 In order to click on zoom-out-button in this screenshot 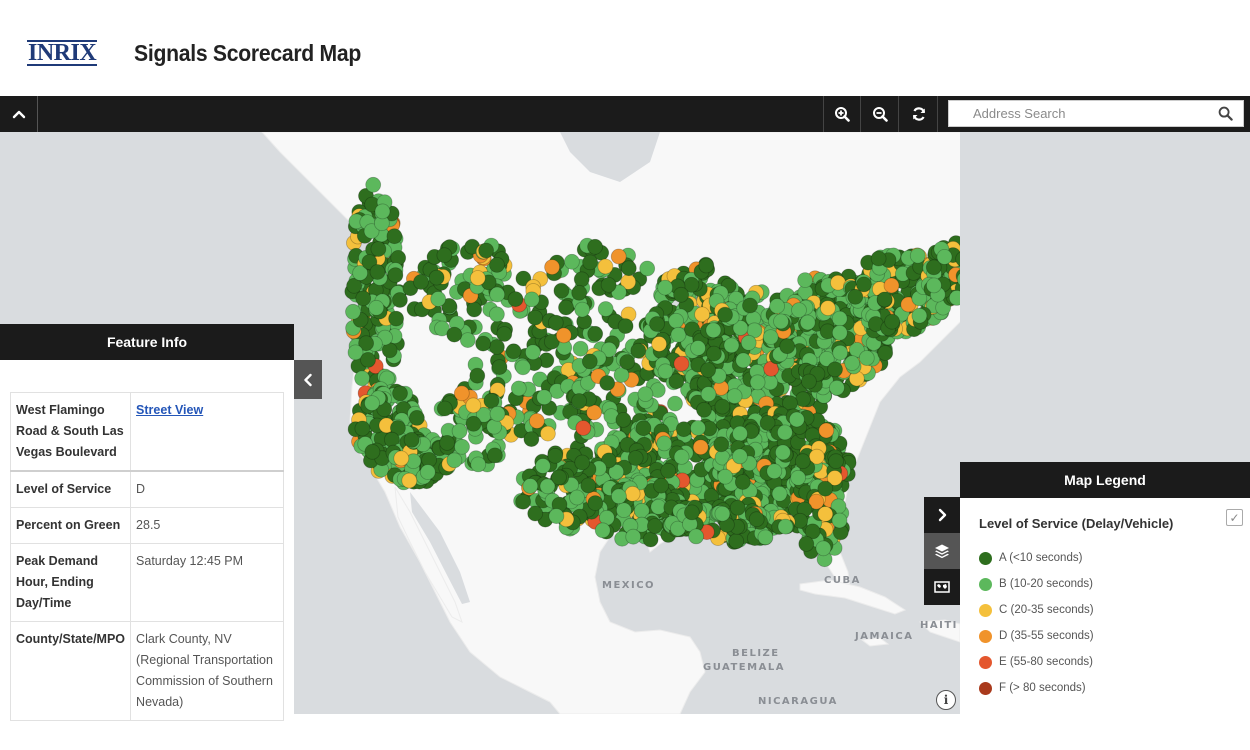, I will do `click(880, 114)`.